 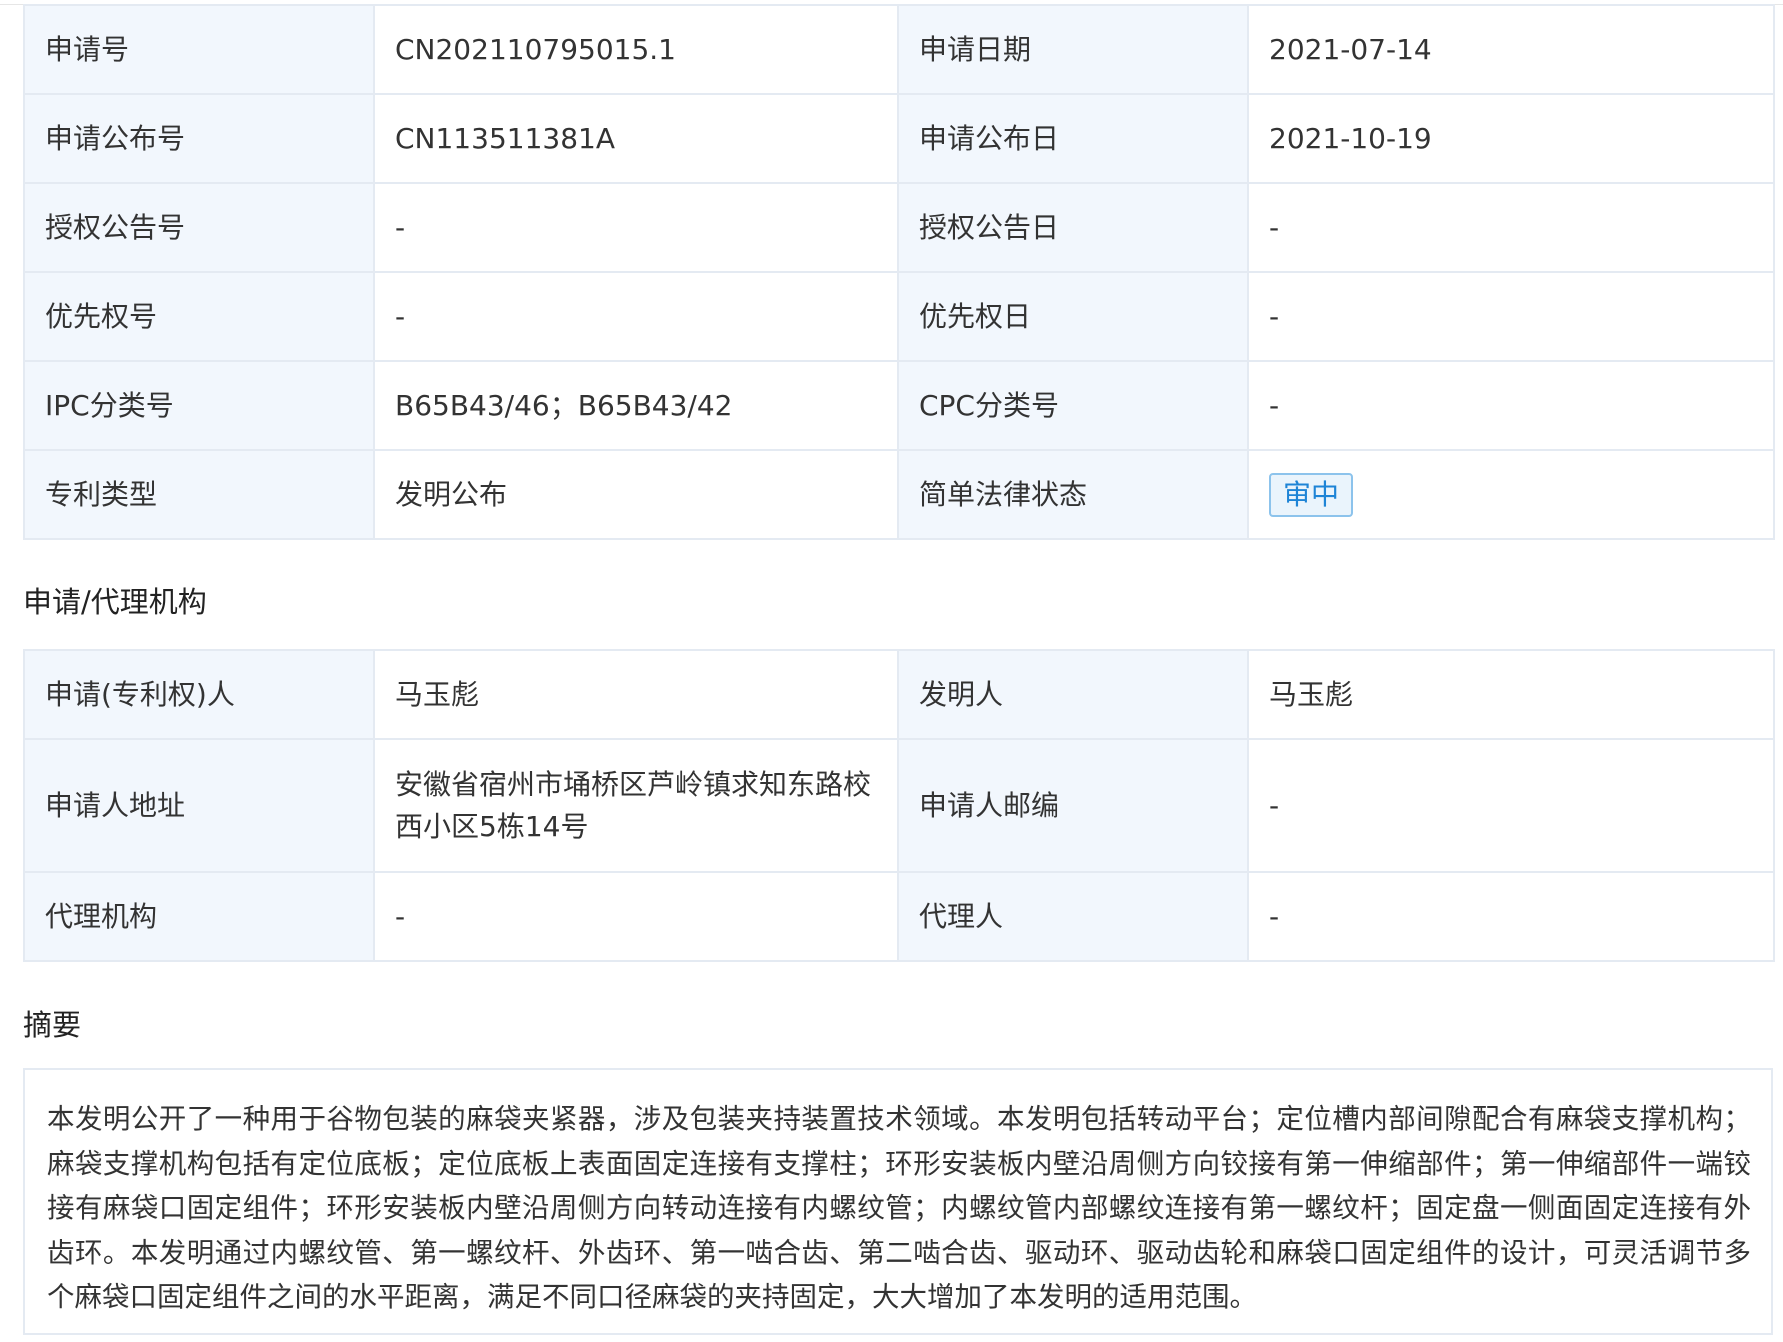 What do you see at coordinates (1073, 405) in the screenshot?
I see `label-cpc-class: CPC分类号` at bounding box center [1073, 405].